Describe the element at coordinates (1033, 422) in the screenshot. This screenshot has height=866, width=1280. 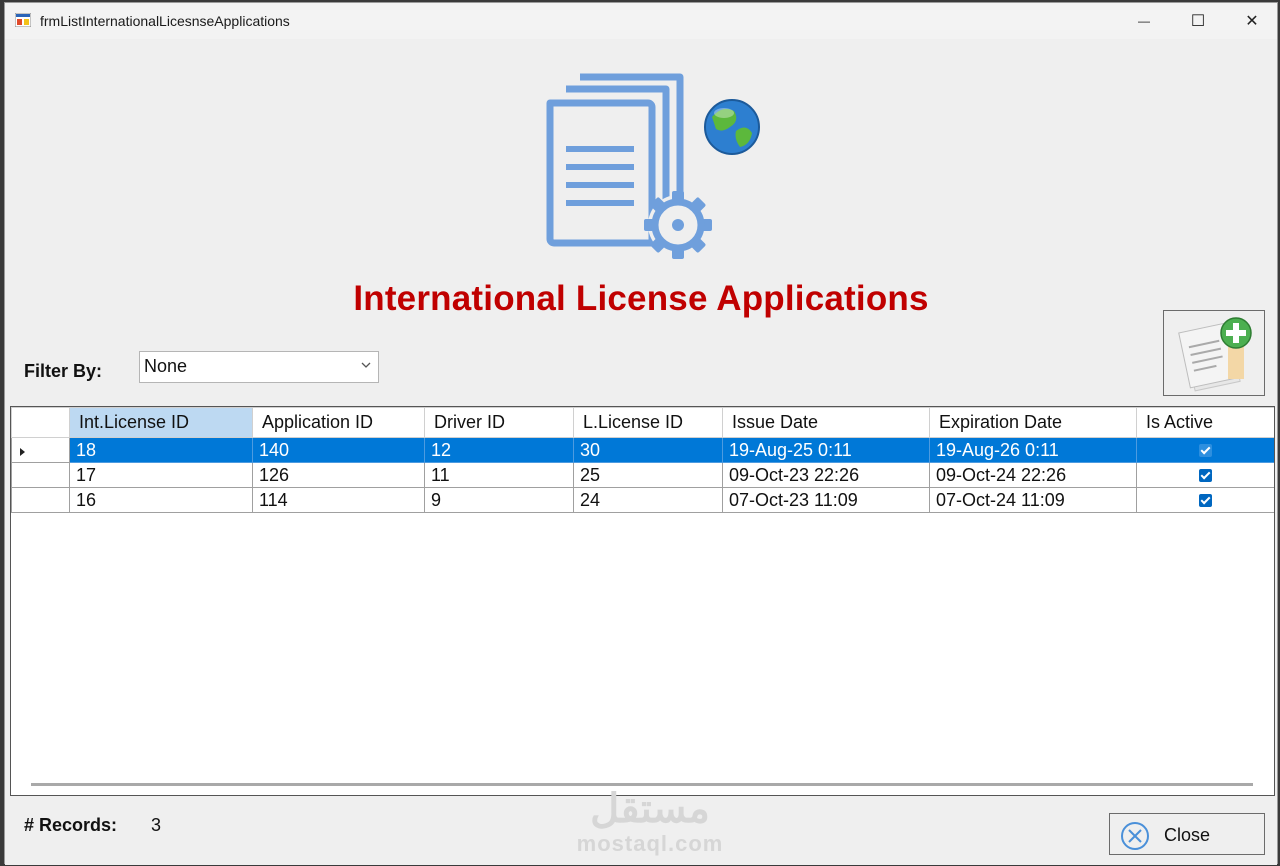
I see `column-header: Expiration Date` at that location.